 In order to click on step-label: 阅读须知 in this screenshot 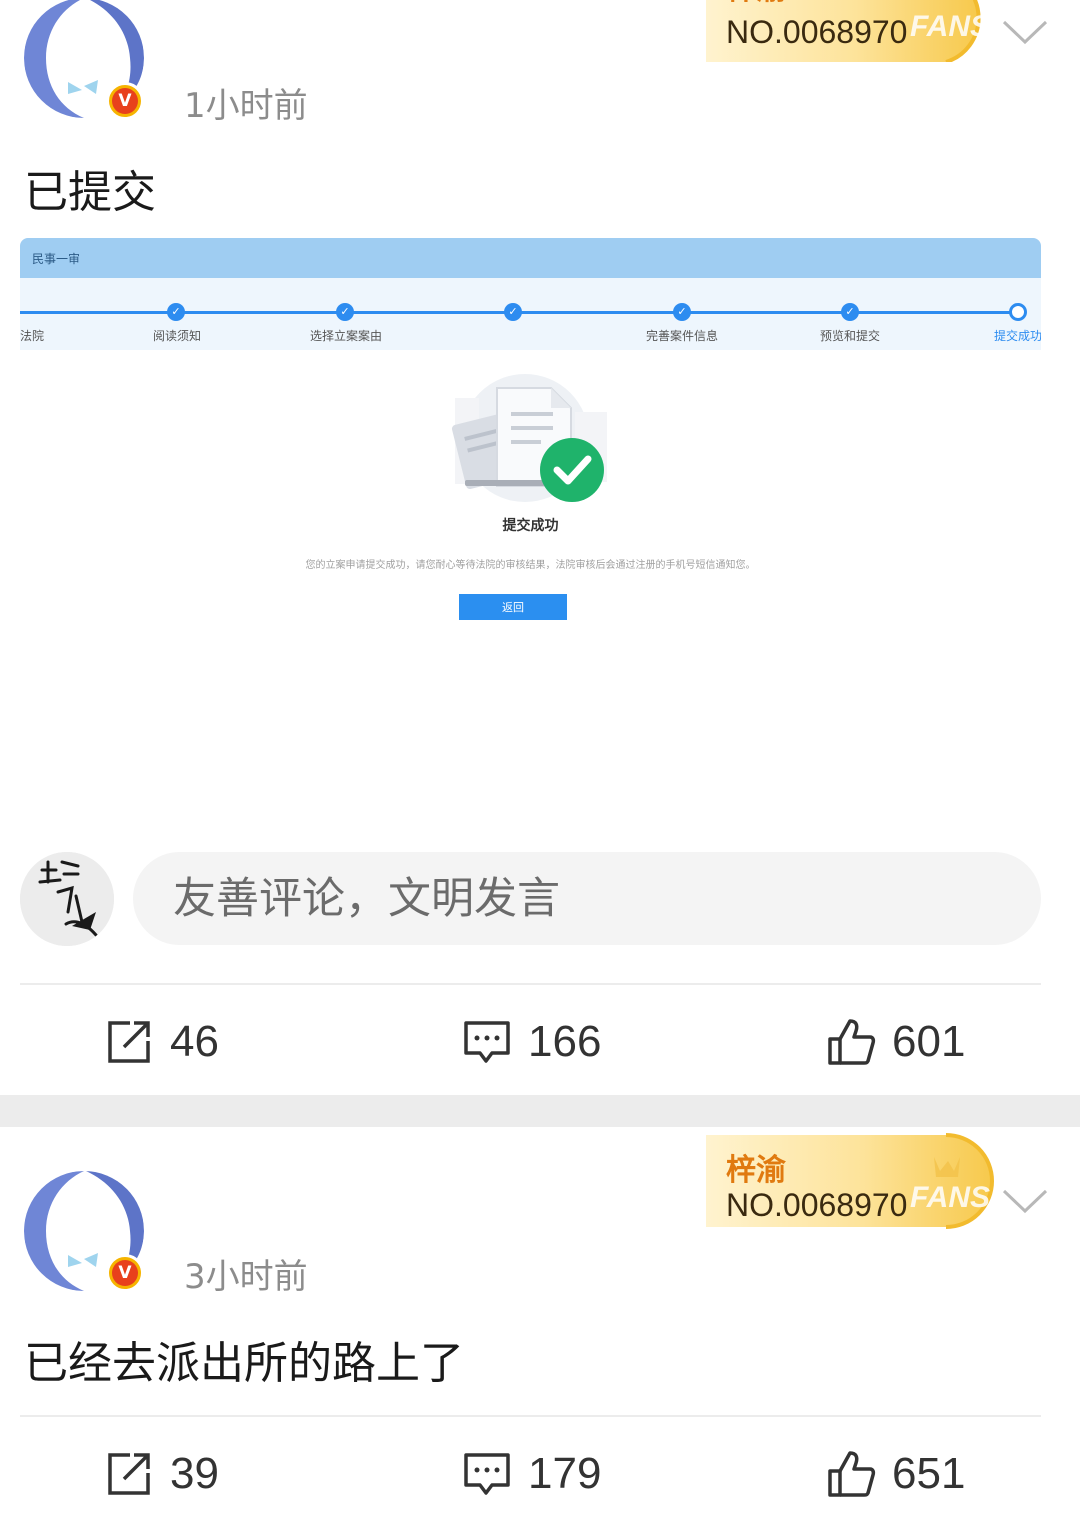, I will do `click(177, 336)`.